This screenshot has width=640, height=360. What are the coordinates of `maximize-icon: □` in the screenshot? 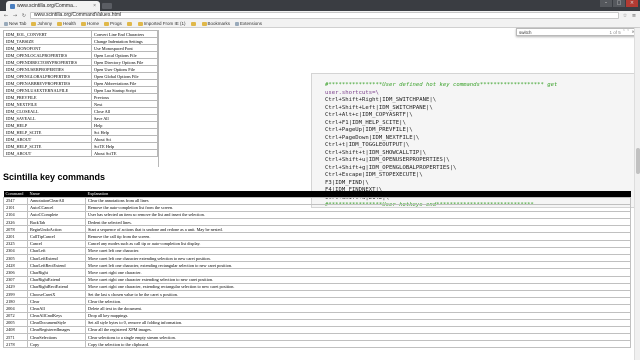 It's located at (619, 3).